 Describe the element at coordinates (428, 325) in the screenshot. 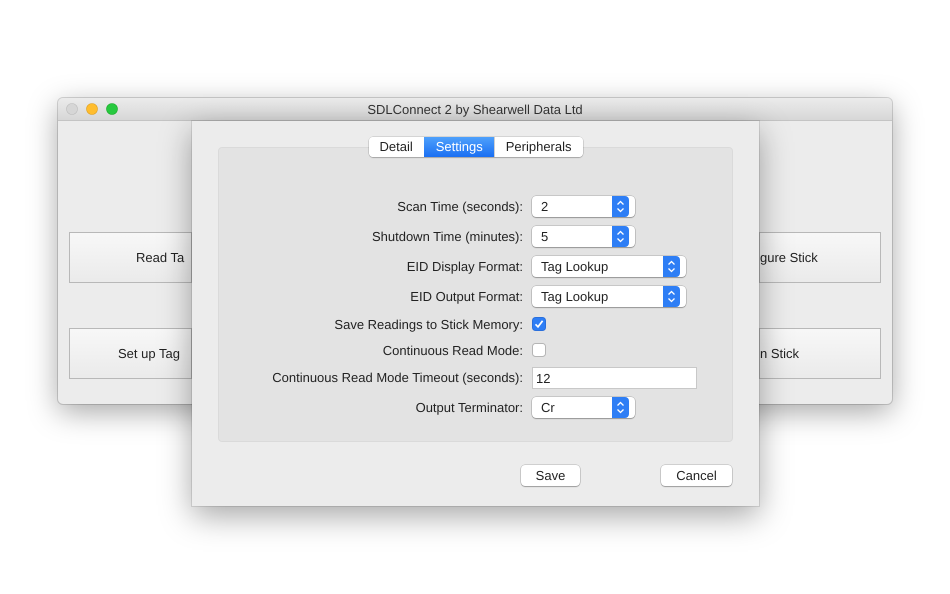

I see `setting-label: Save Readings to Stick Memory:` at that location.